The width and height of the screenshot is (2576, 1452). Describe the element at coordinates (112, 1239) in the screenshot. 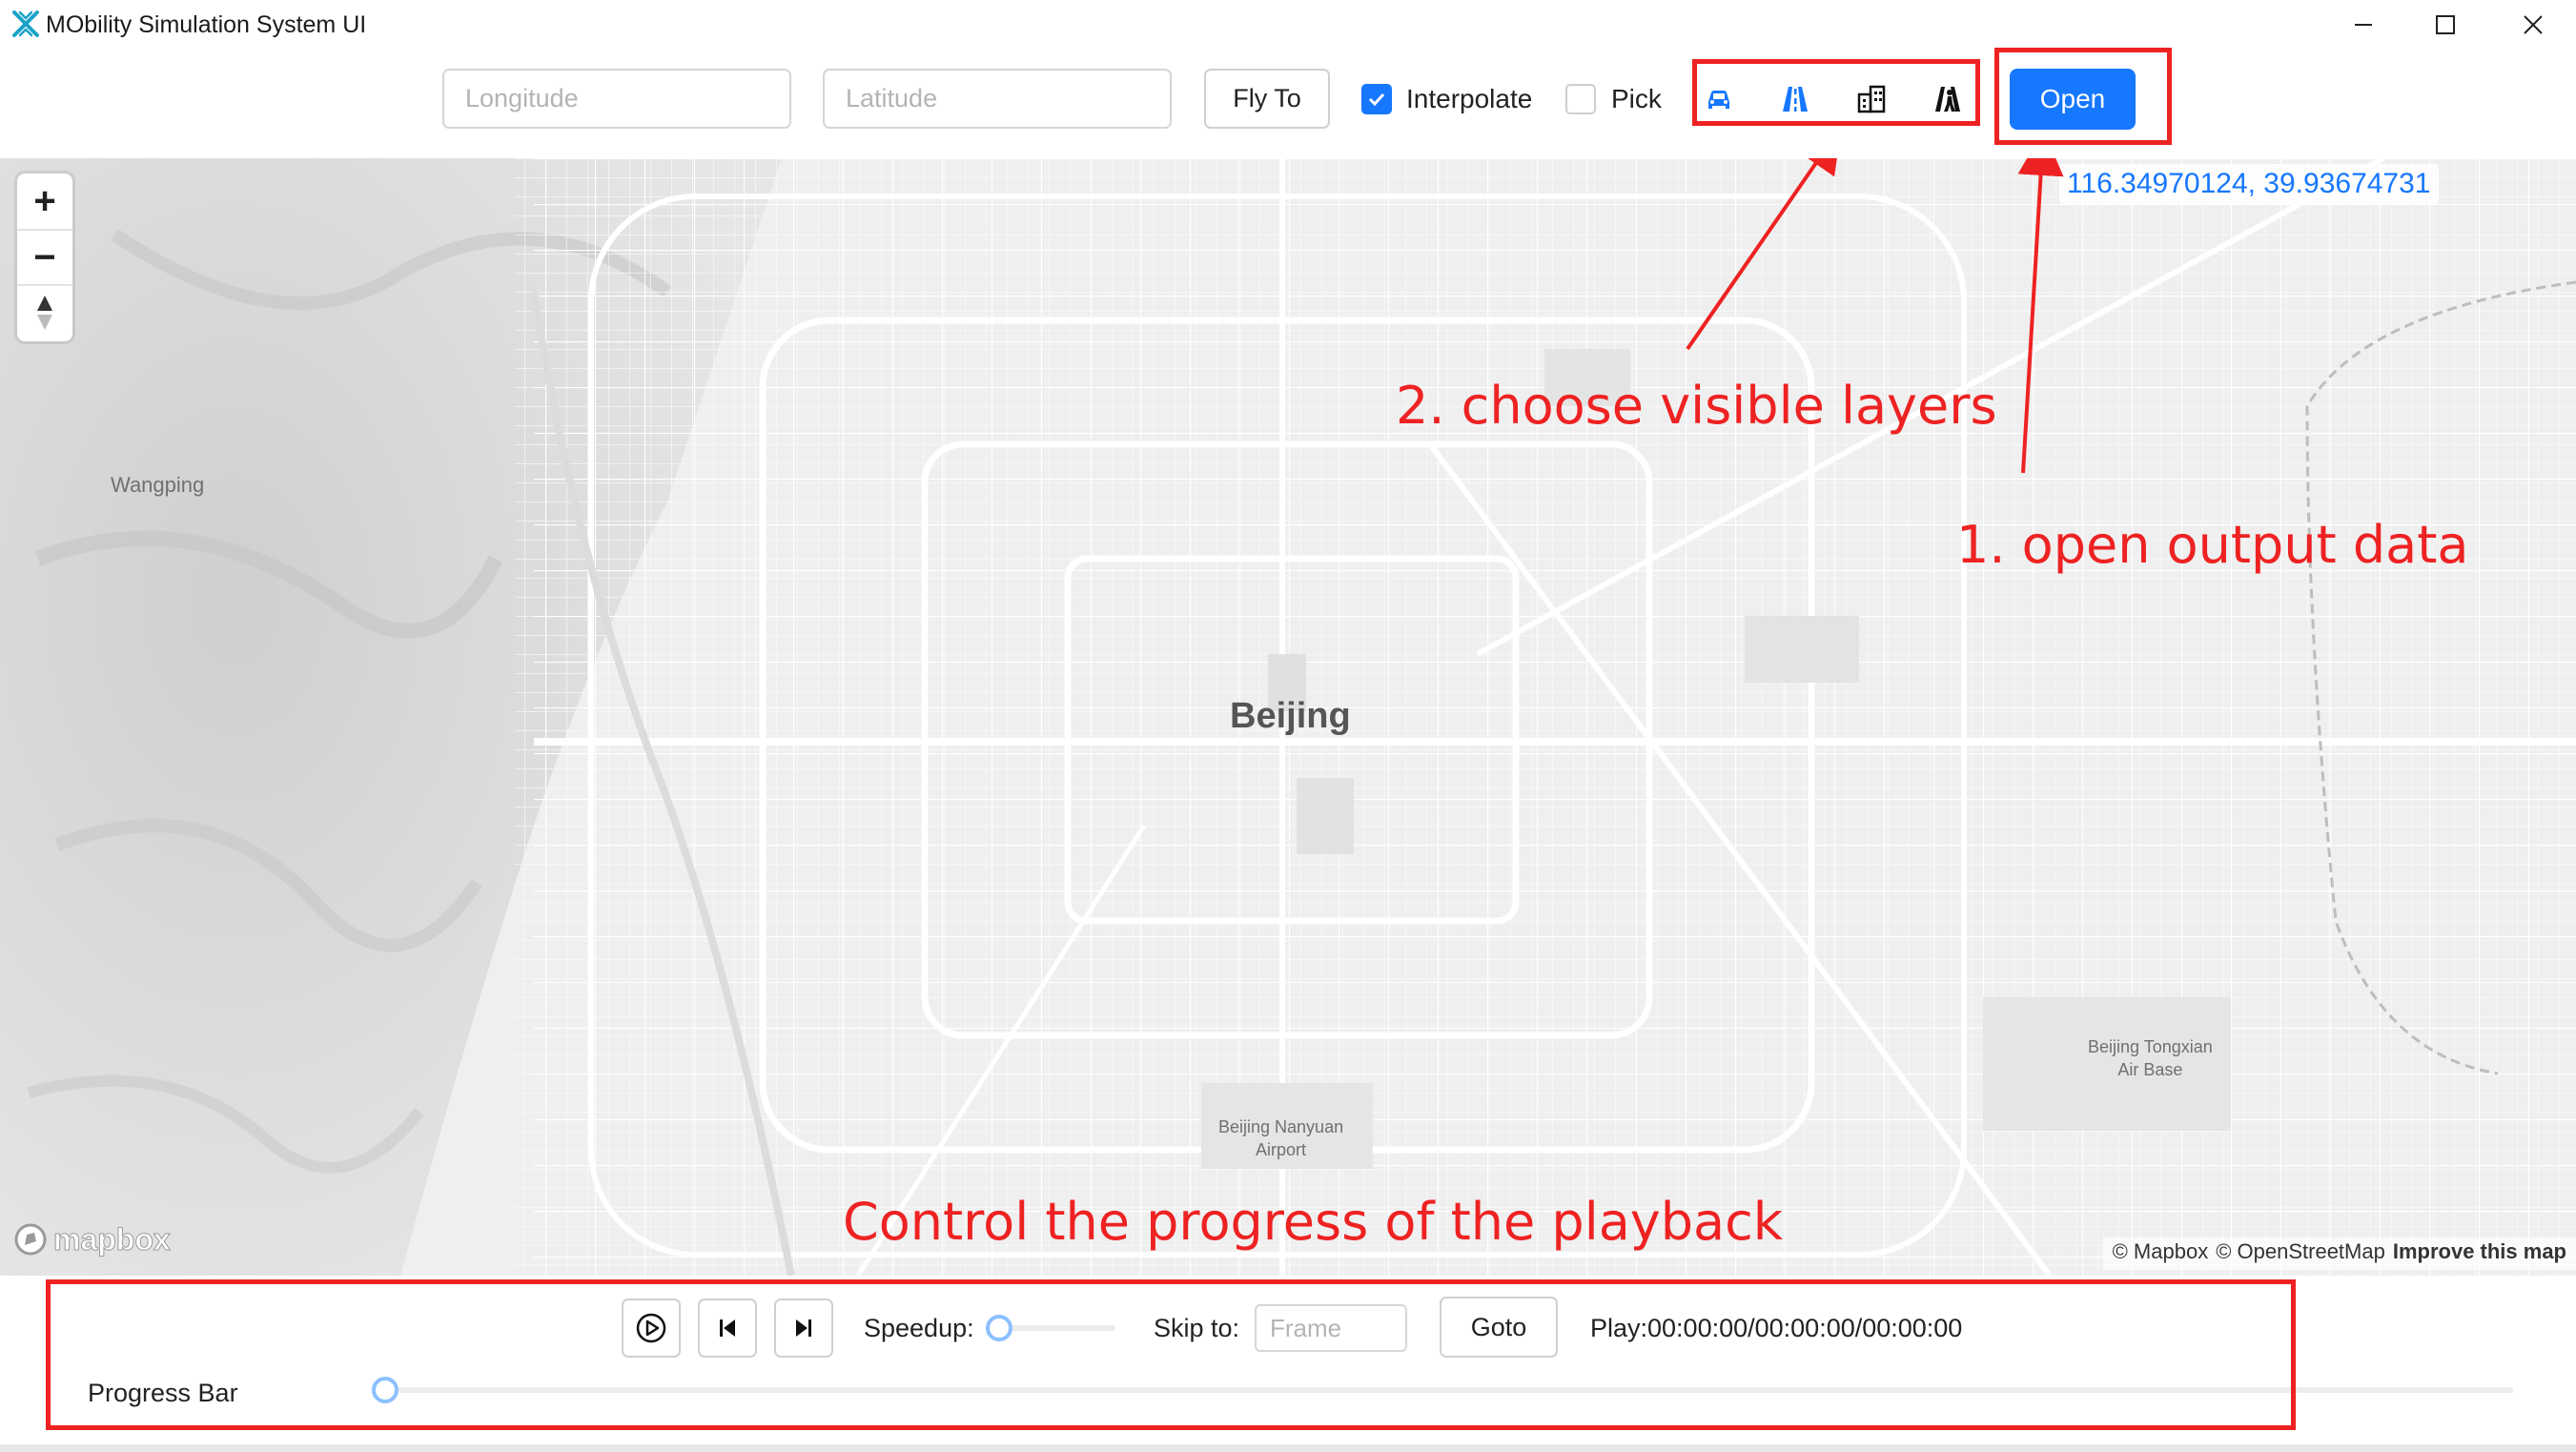

I see `mapbox-wordmark: mapbox` at that location.